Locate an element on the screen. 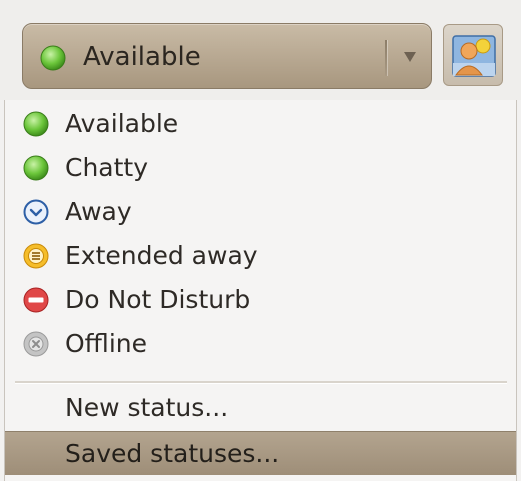 This screenshot has width=521, height=481. menu-item-available: Available is located at coordinates (260, 124).